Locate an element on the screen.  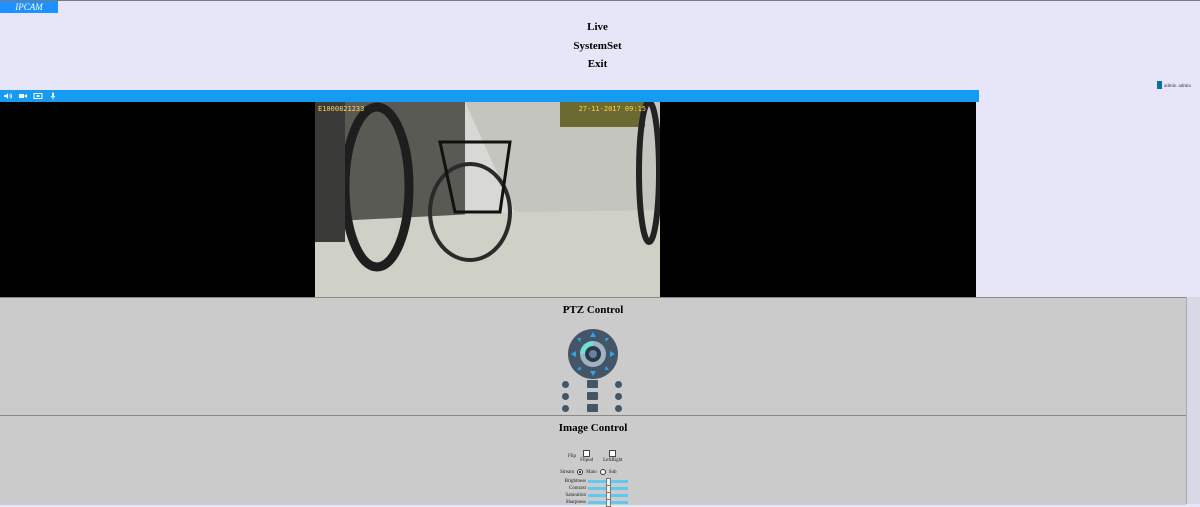
ptz-focus-far-button is located at coordinates (618, 396).